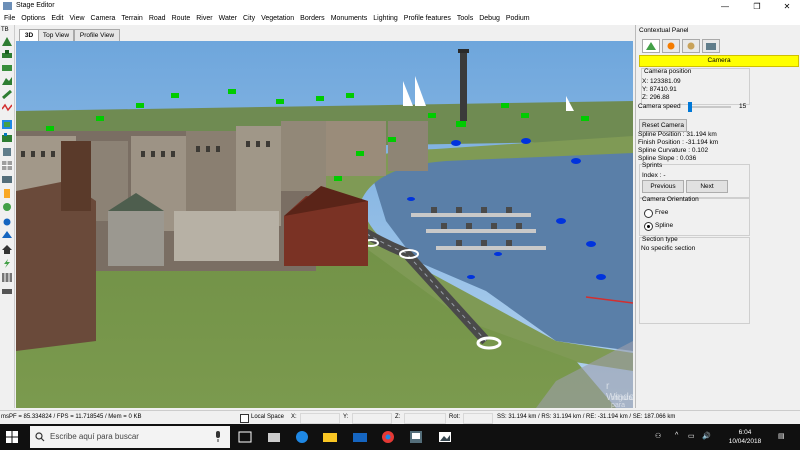  Describe the element at coordinates (7, 137) in the screenshot. I see `city-tool-icon` at that location.